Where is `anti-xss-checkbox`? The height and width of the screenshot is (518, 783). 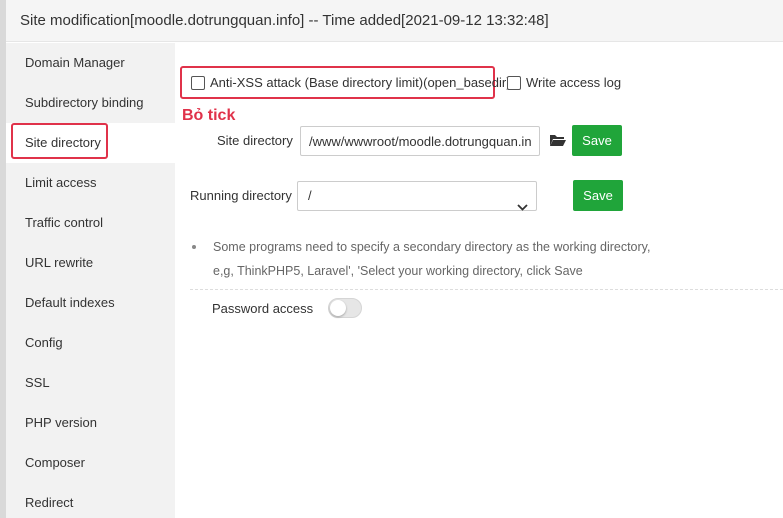 anti-xss-checkbox is located at coordinates (198, 83).